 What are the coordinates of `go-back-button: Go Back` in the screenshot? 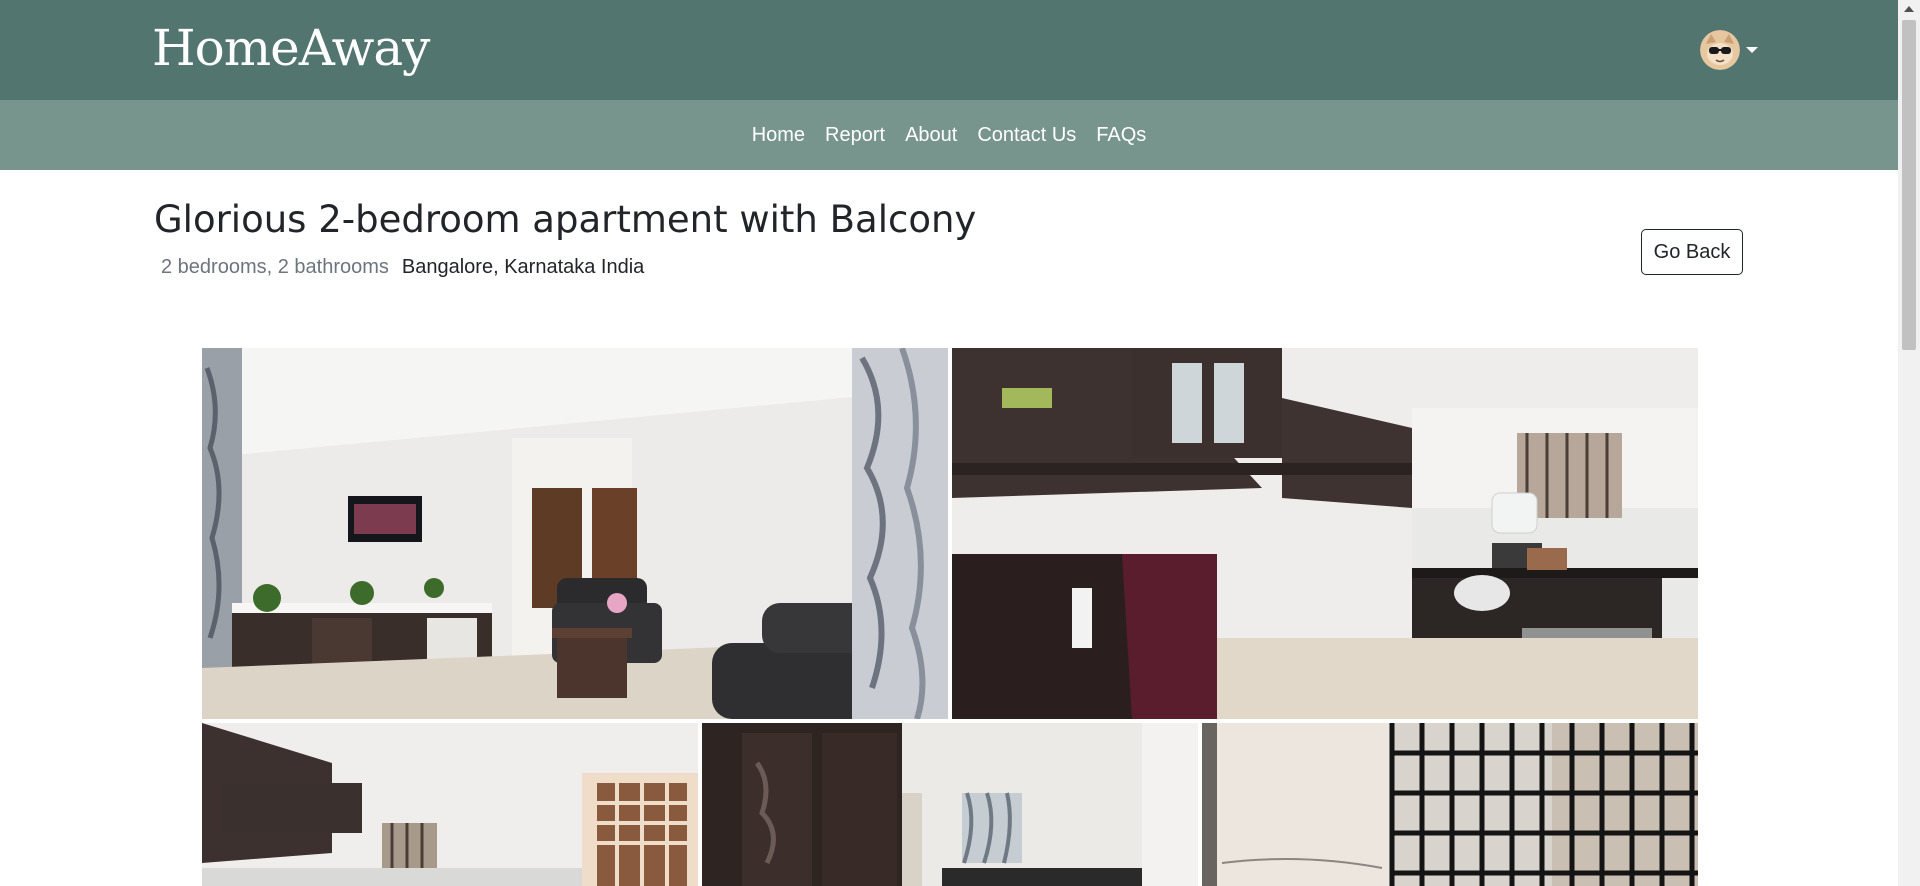 It's located at (1692, 252).